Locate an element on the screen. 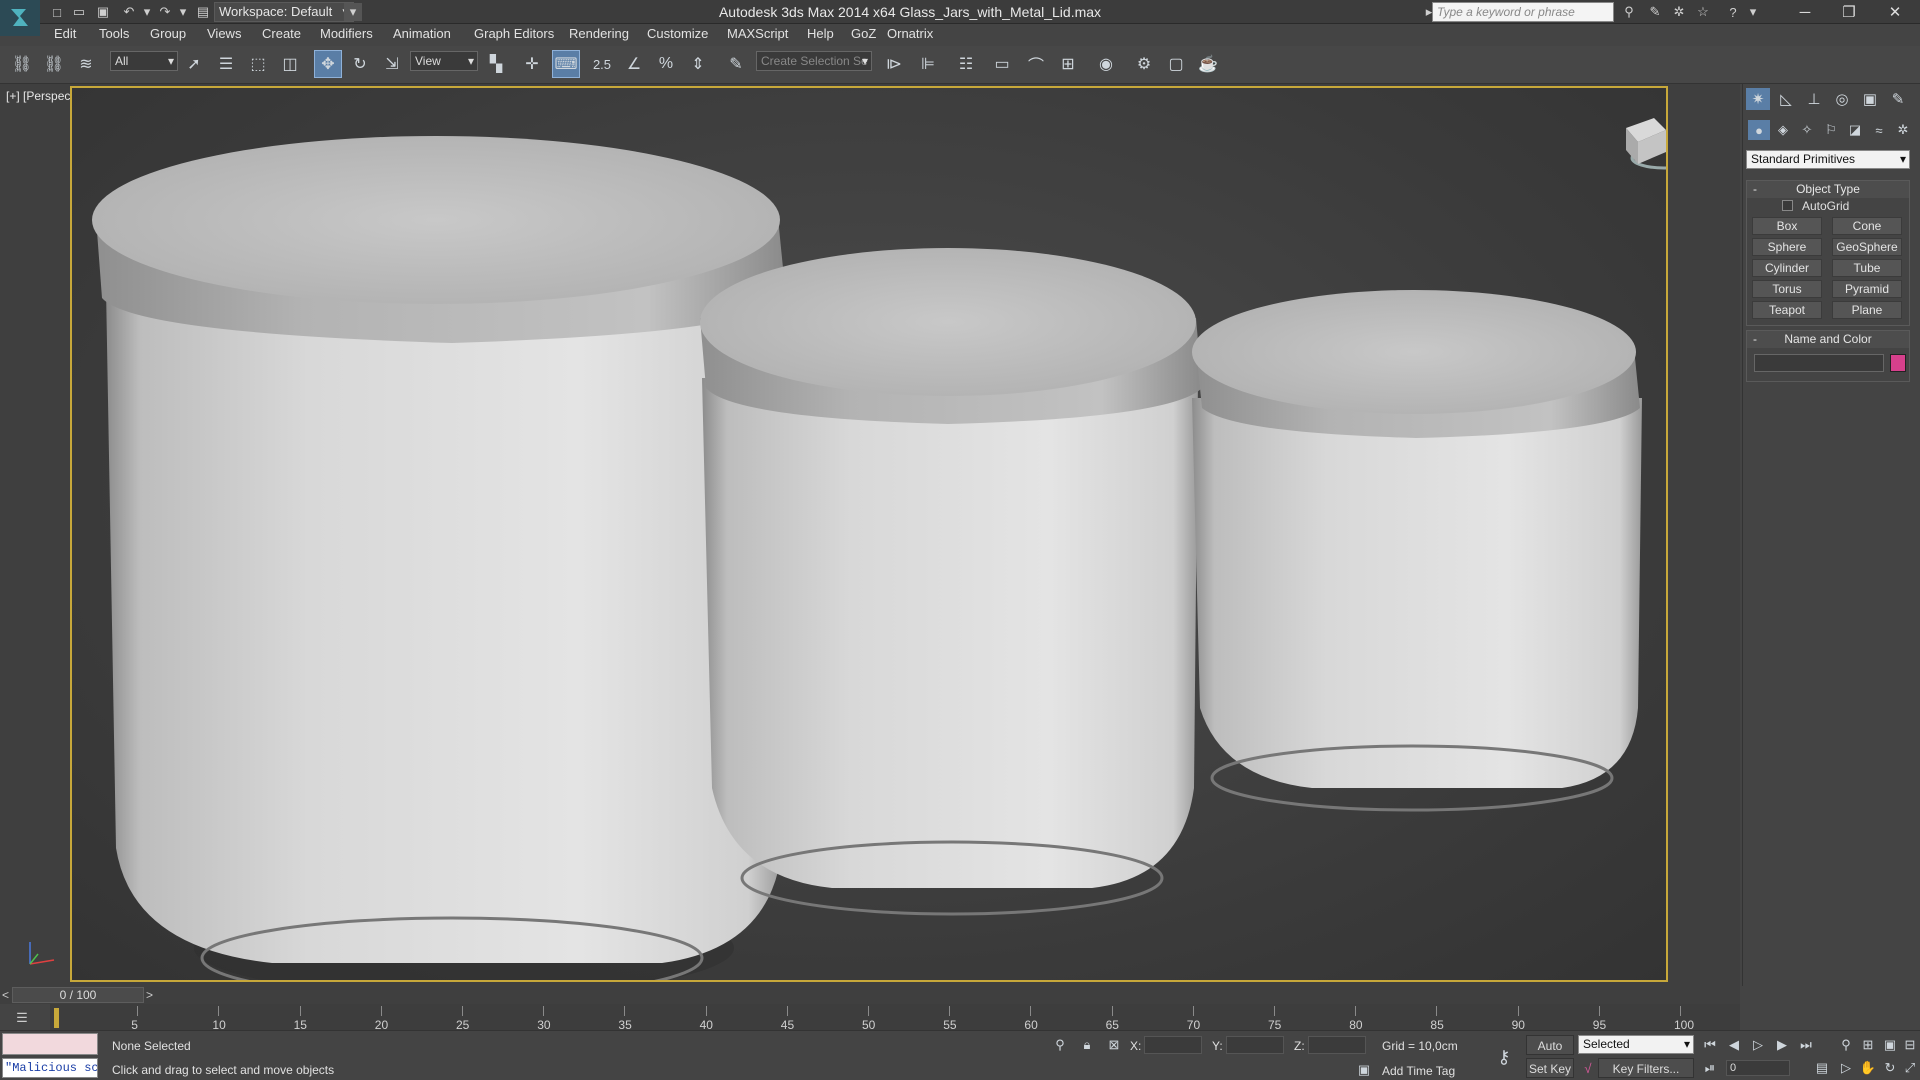  menu-animation: Animation is located at coordinates (422, 33).